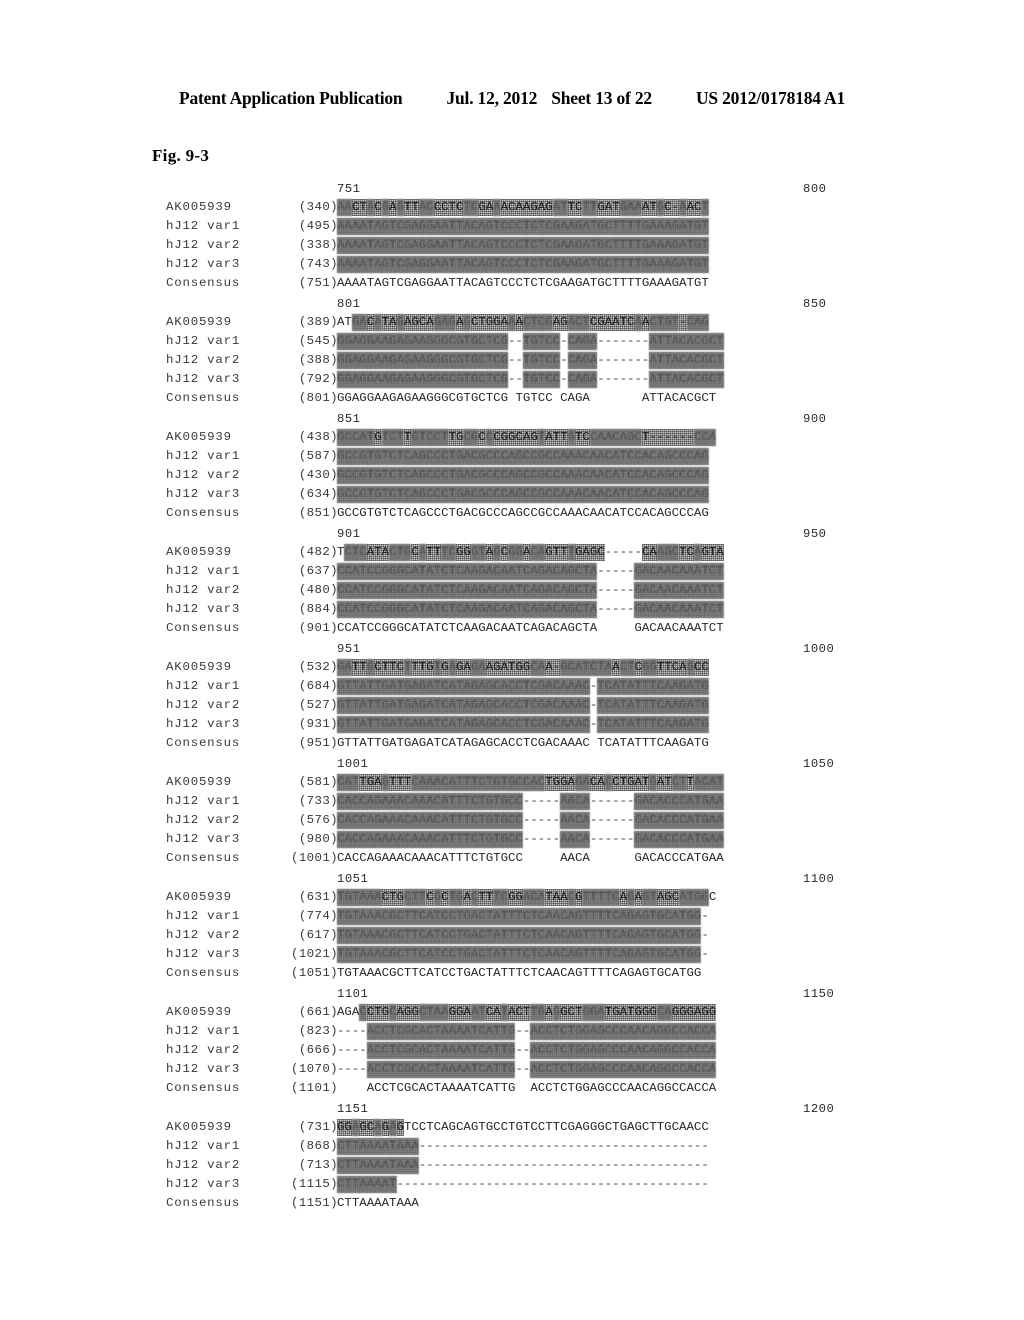 Image resolution: width=1024 pixels, height=1320 pixels. I want to click on sequence-segment-shadetext: GGGAGG, so click(694, 1012).